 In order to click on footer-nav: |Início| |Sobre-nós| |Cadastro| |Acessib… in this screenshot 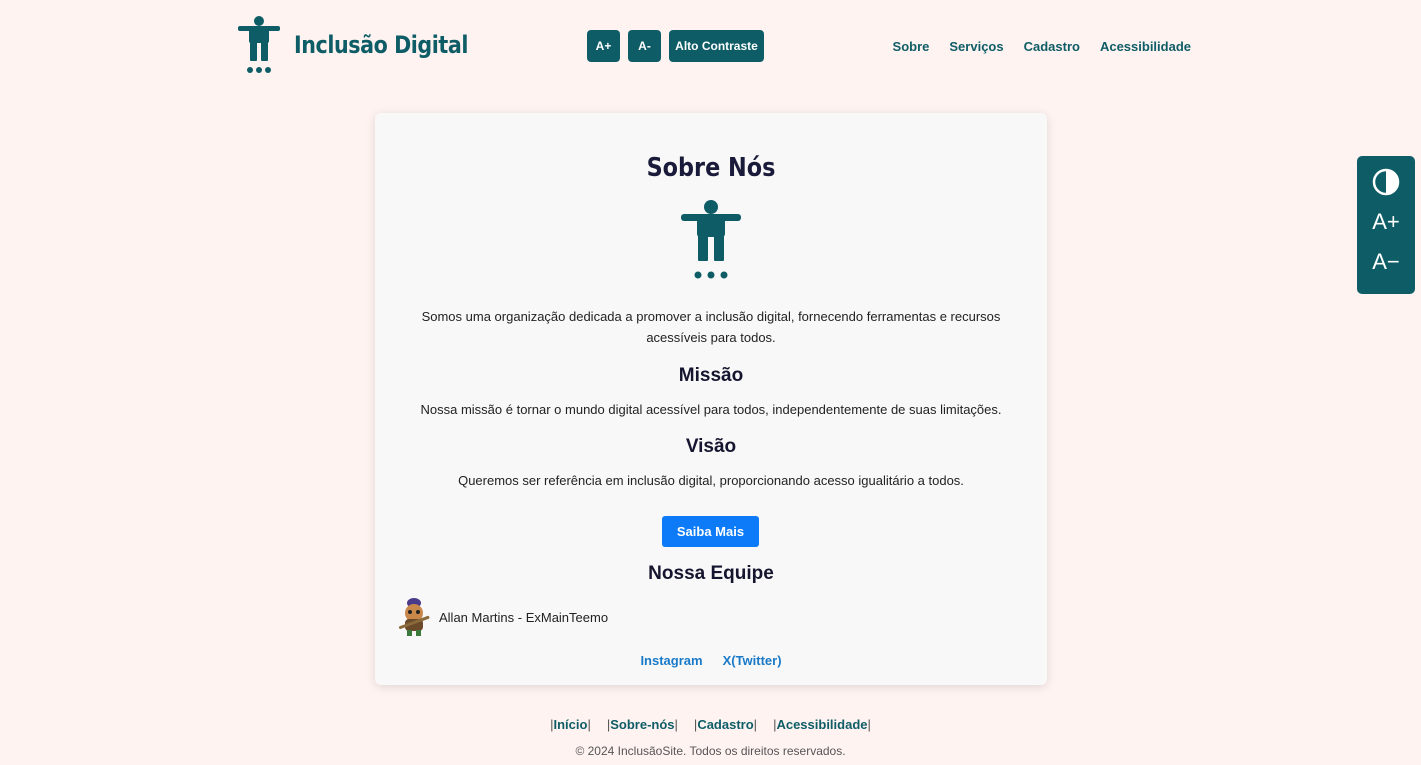, I will do `click(710, 724)`.